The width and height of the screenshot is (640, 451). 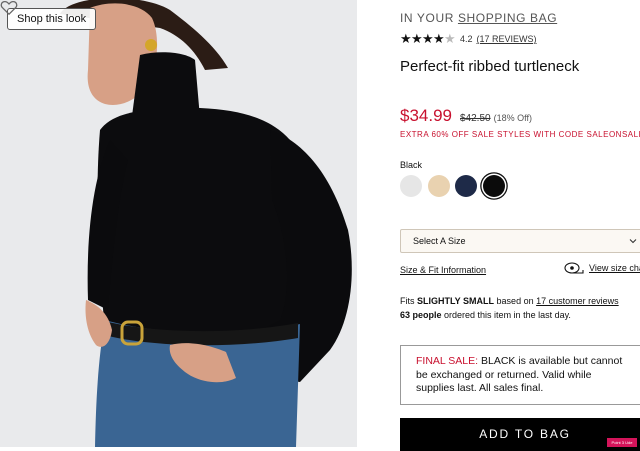 What do you see at coordinates (512, 118) in the screenshot?
I see `discount-percent: (18% Off)` at bounding box center [512, 118].